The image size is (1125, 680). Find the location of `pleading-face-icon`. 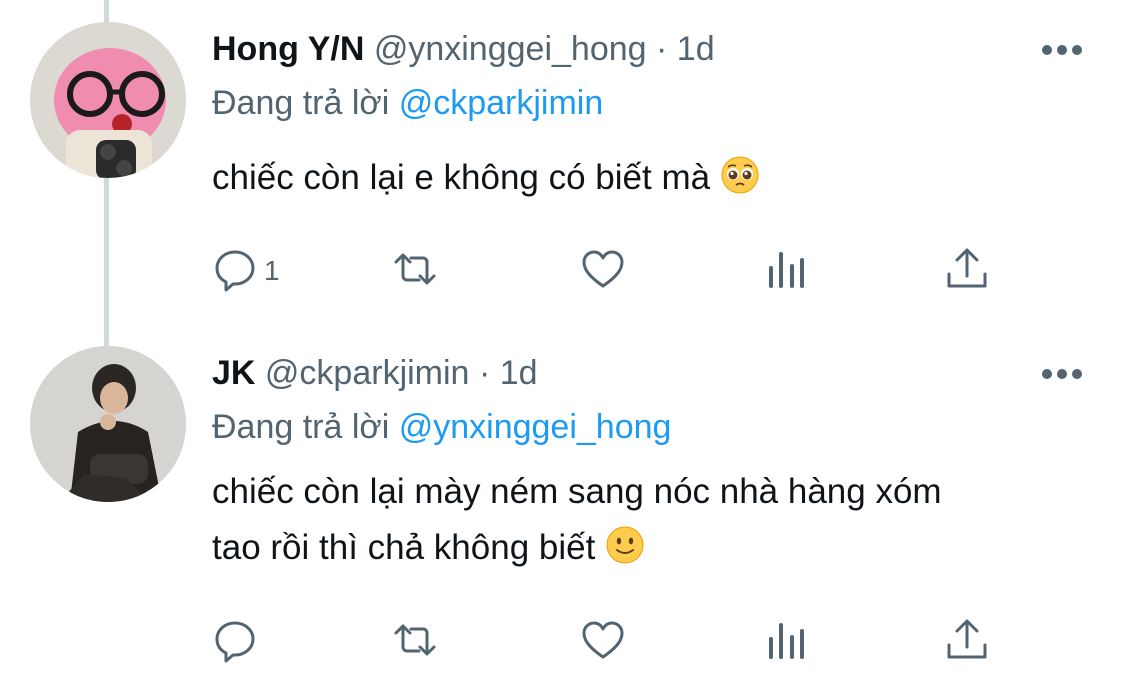

pleading-face-icon is located at coordinates (740, 183).